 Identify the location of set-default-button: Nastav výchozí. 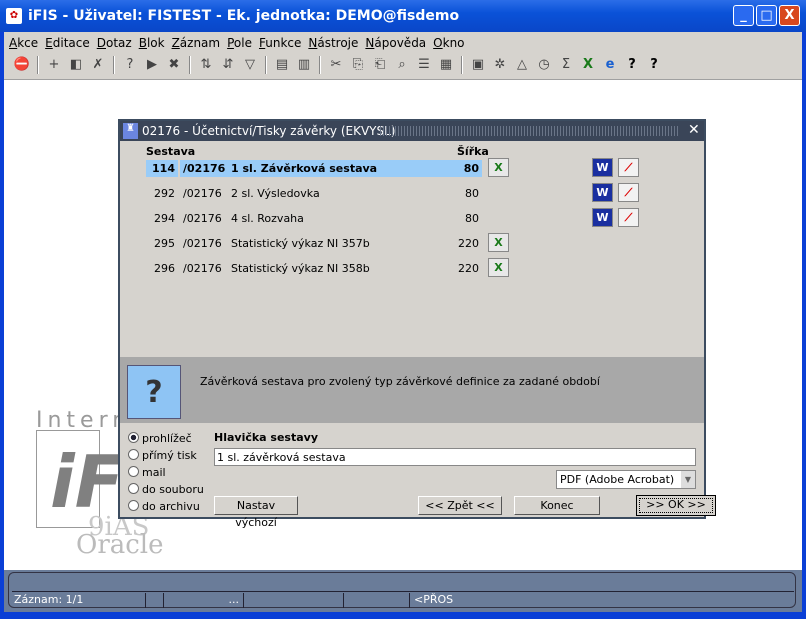
(256, 512).